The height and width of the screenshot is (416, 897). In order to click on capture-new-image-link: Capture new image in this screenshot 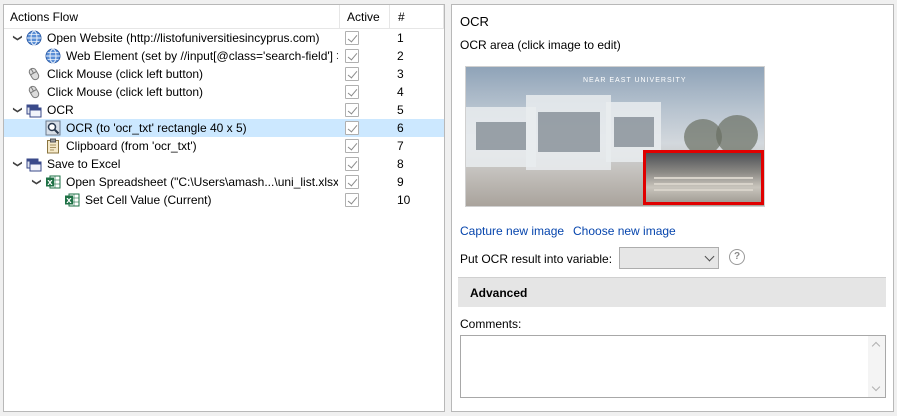, I will do `click(512, 231)`.